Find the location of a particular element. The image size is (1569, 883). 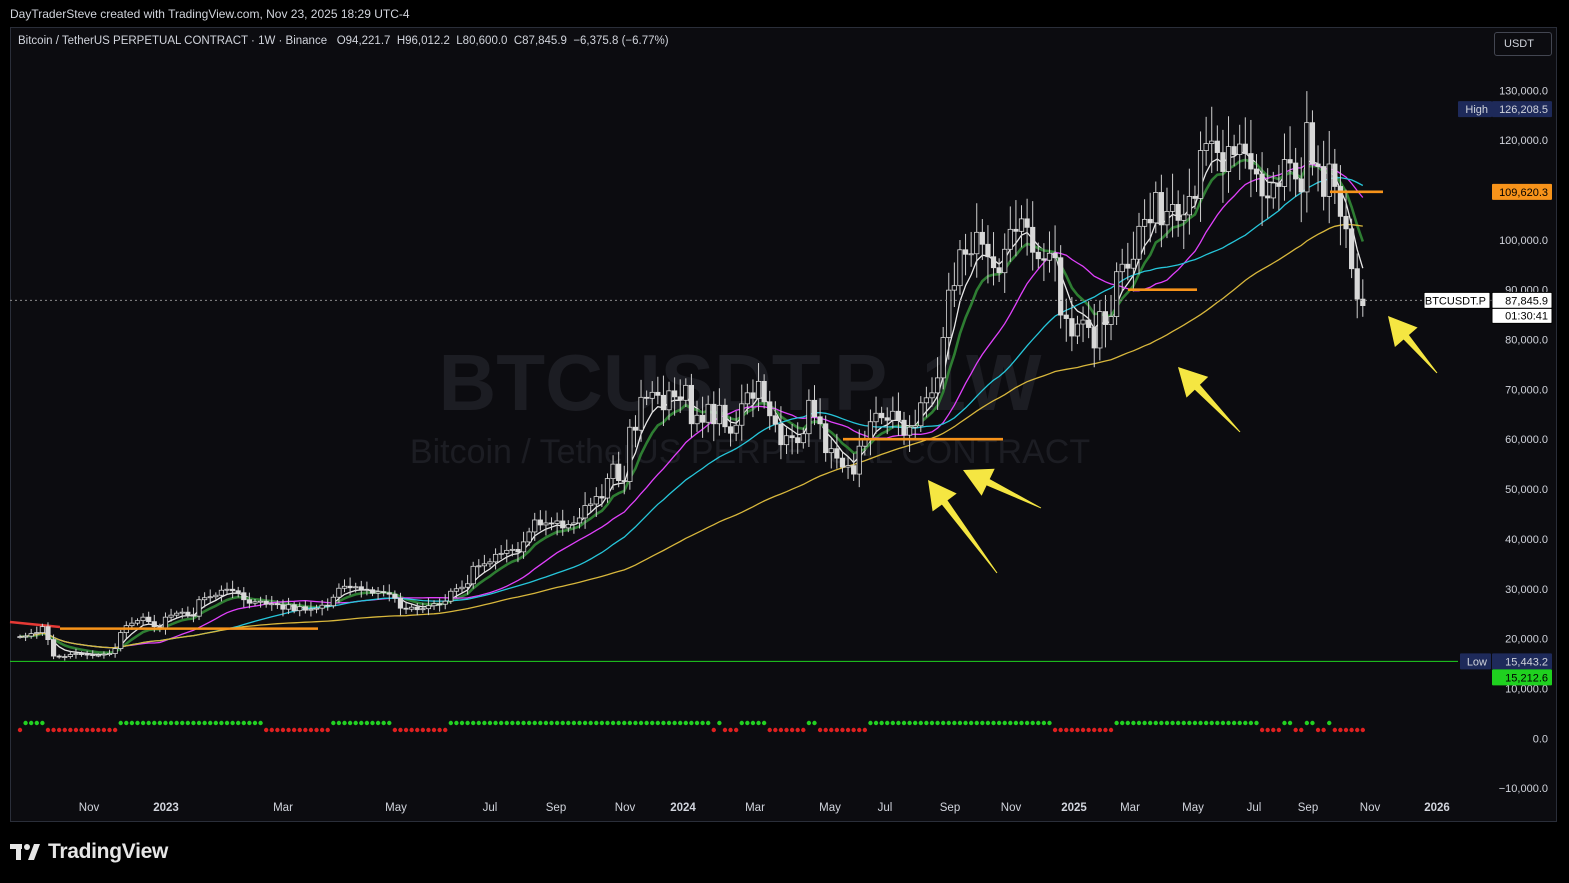

time-axis-label: Mar is located at coordinates (1130, 808).